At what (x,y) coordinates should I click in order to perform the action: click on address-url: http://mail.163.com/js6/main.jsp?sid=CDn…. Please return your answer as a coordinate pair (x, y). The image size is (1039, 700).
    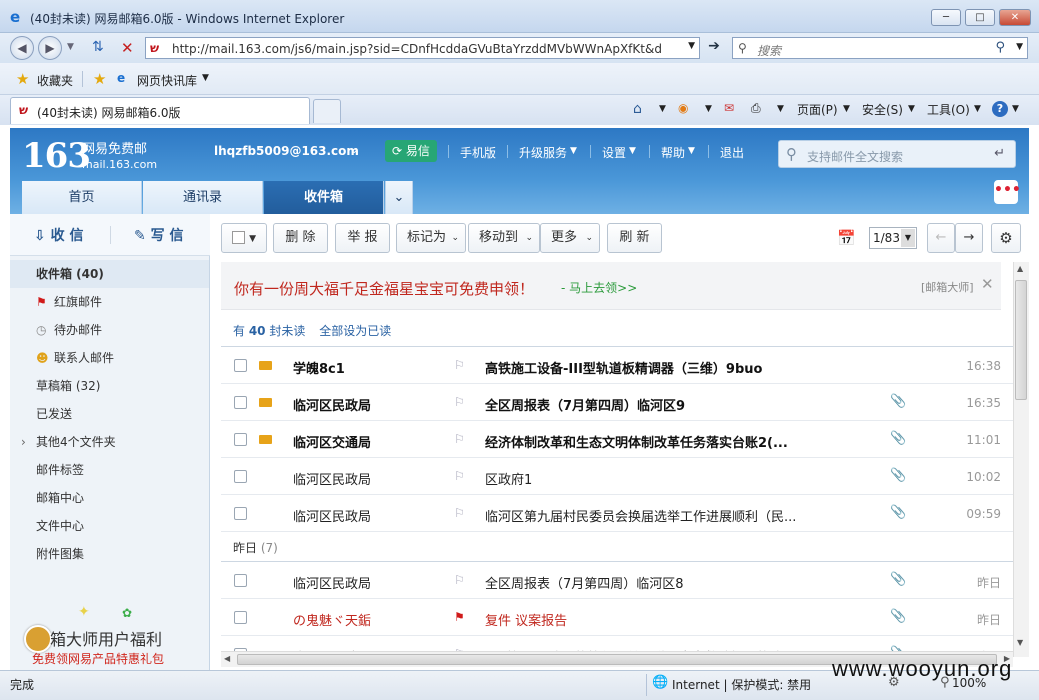
    Looking at the image, I should click on (417, 49).